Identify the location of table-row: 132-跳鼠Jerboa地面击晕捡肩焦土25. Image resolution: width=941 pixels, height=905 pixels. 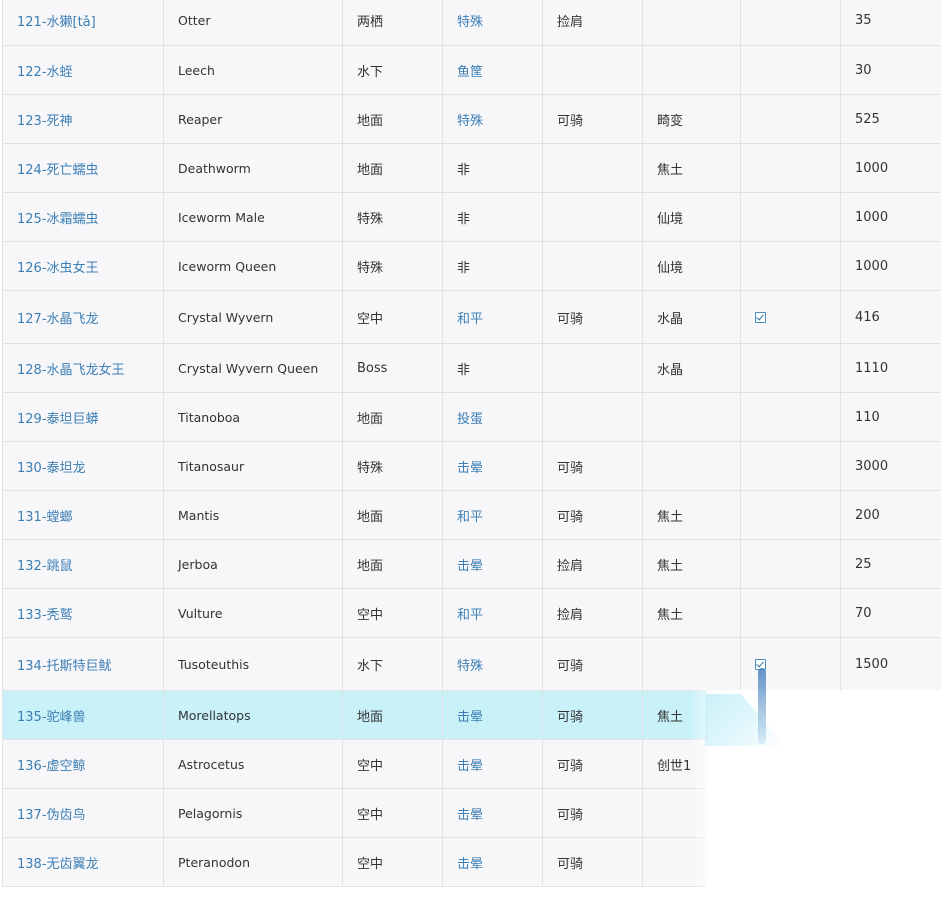
(472, 564).